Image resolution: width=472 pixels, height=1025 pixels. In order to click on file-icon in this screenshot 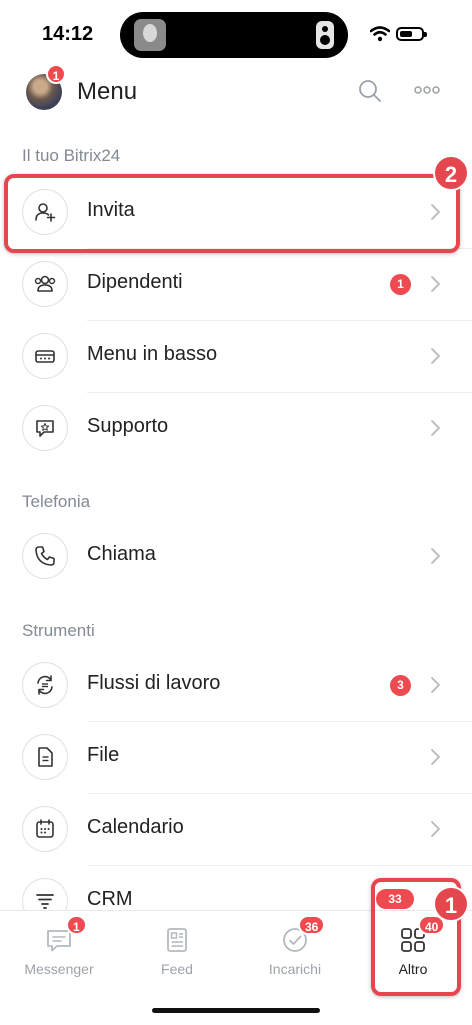, I will do `click(45, 757)`.